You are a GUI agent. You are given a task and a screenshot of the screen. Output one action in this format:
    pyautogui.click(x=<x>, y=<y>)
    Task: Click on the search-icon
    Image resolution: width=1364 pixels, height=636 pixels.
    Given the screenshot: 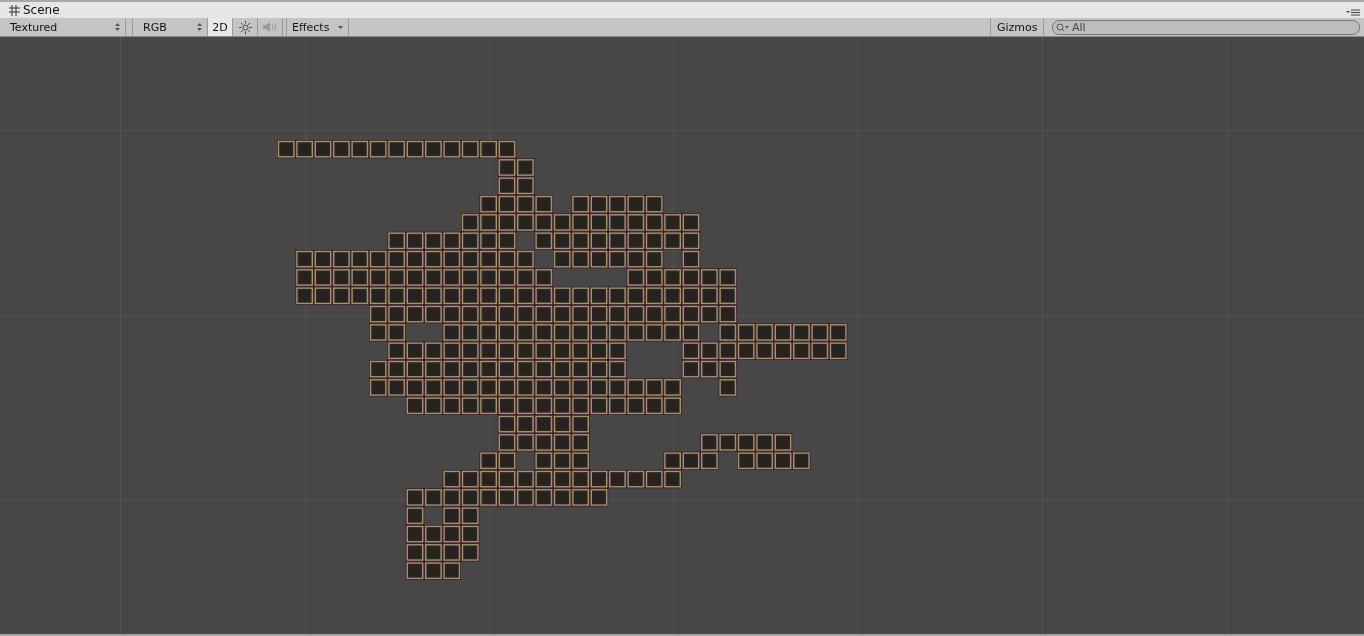 What is the action you would take?
    pyautogui.click(x=1062, y=27)
    